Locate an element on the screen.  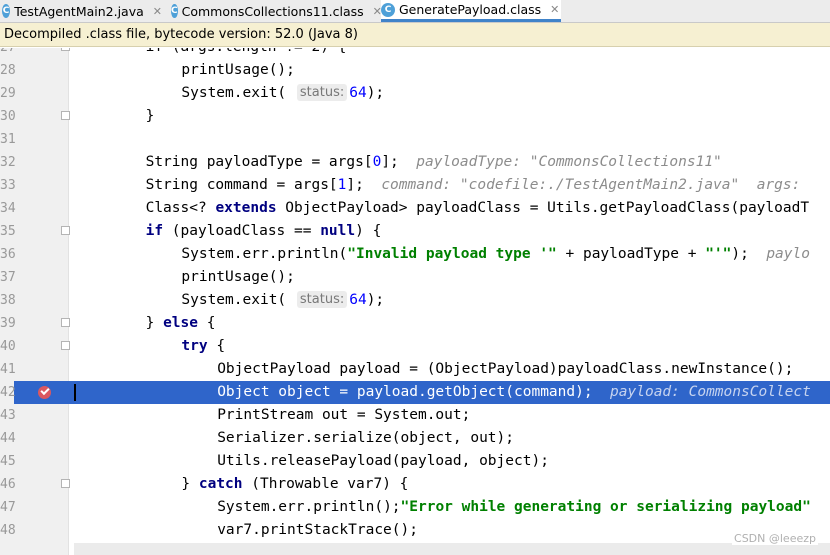
code-token: String command = args[ is located at coordinates (241, 185).